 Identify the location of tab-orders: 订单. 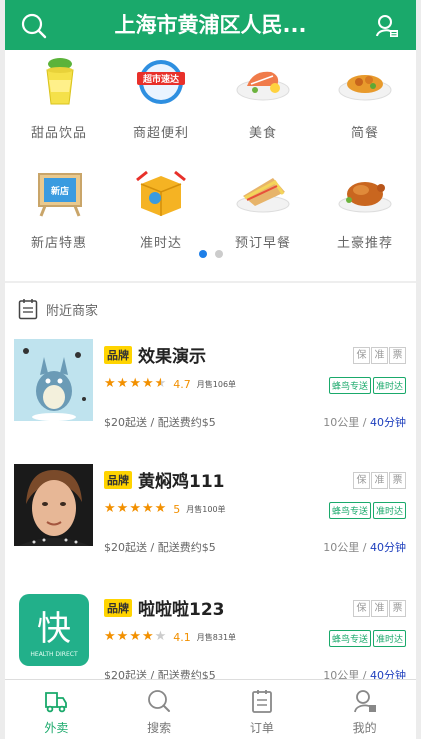
(262, 709).